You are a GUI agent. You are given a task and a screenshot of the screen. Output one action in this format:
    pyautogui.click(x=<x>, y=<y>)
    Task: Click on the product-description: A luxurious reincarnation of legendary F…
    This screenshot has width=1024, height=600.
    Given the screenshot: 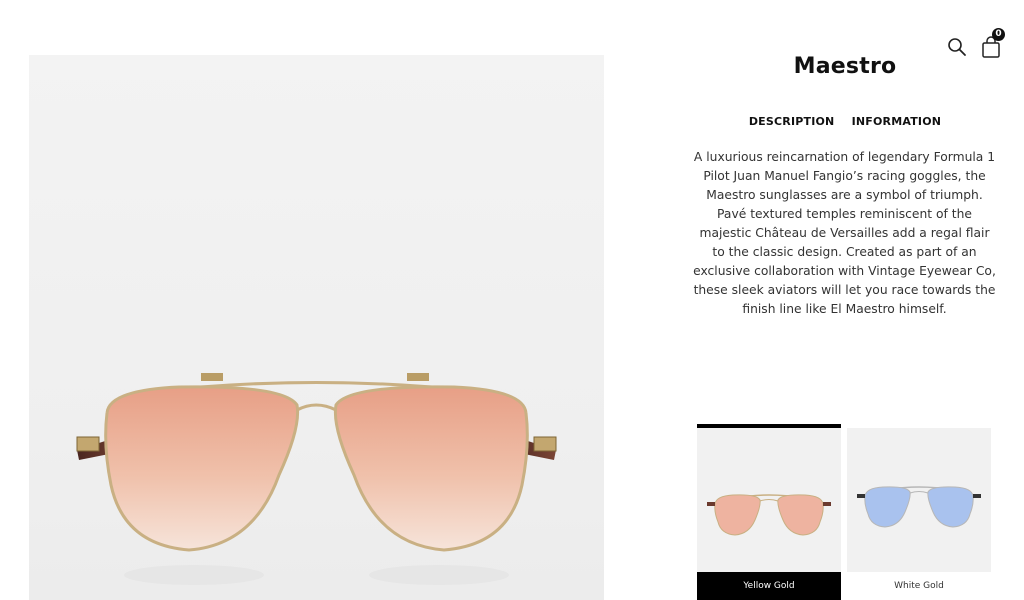 What is the action you would take?
    pyautogui.click(x=844, y=233)
    